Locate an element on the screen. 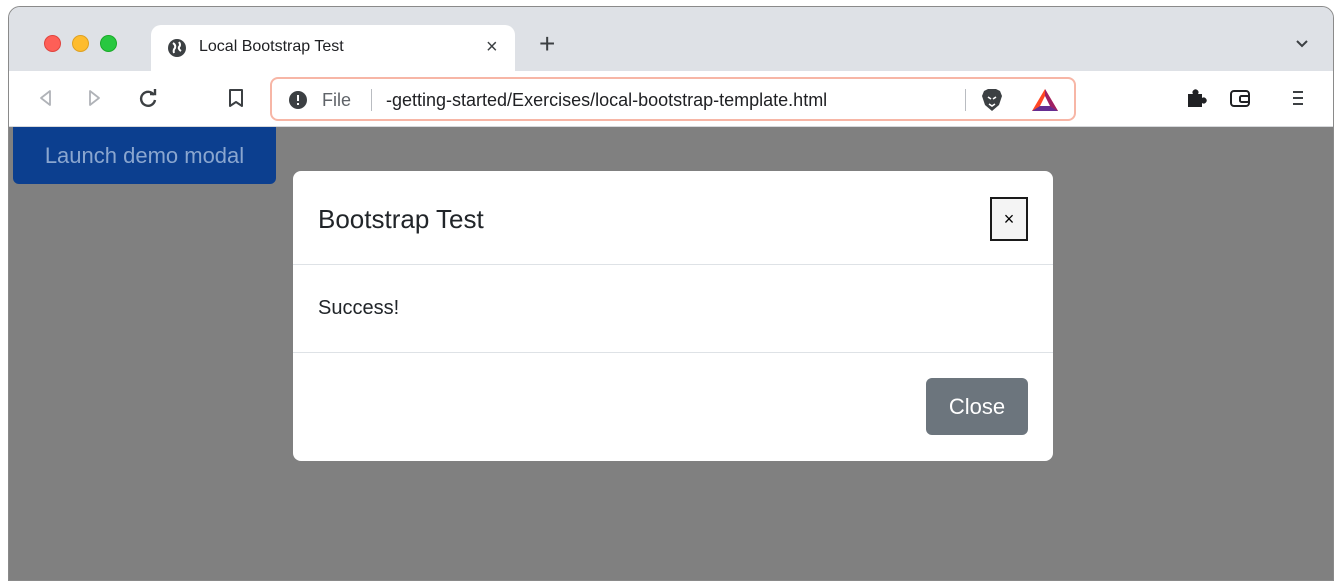  puzzle-icon is located at coordinates (1196, 98).